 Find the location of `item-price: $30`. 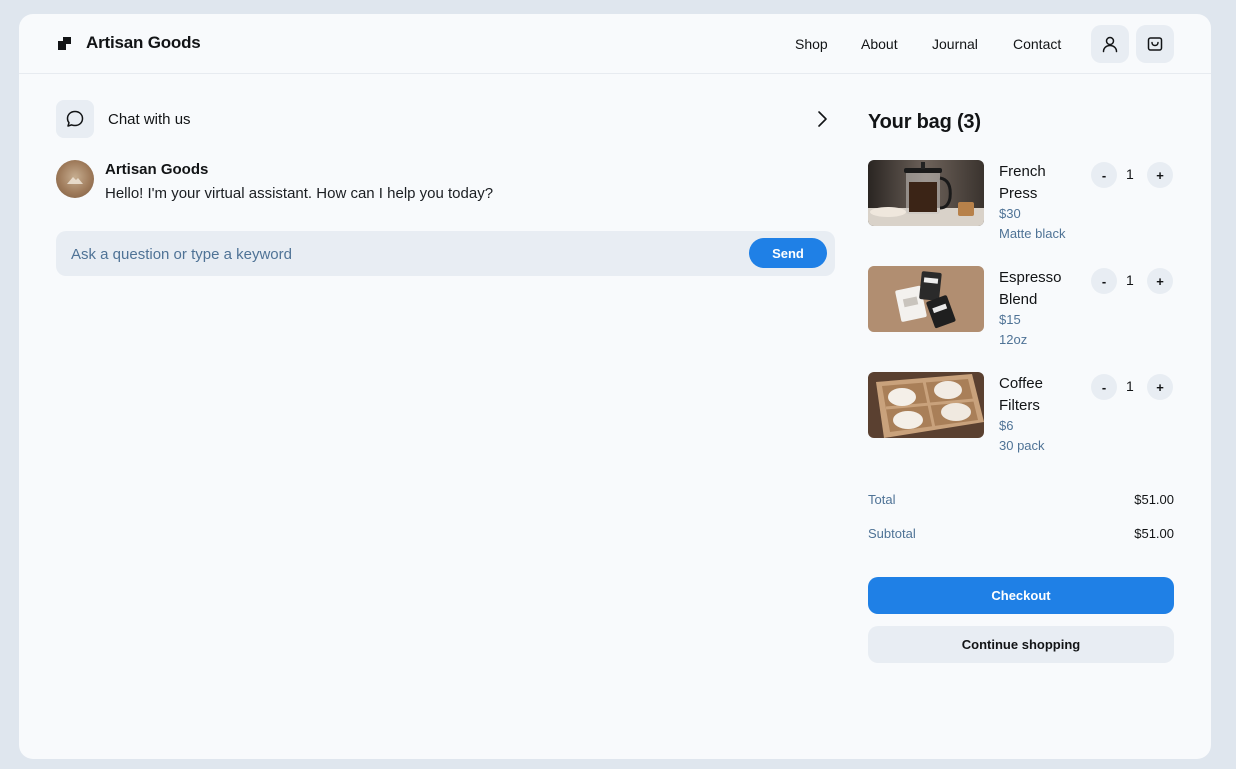

item-price: $30 is located at coordinates (1010, 213).